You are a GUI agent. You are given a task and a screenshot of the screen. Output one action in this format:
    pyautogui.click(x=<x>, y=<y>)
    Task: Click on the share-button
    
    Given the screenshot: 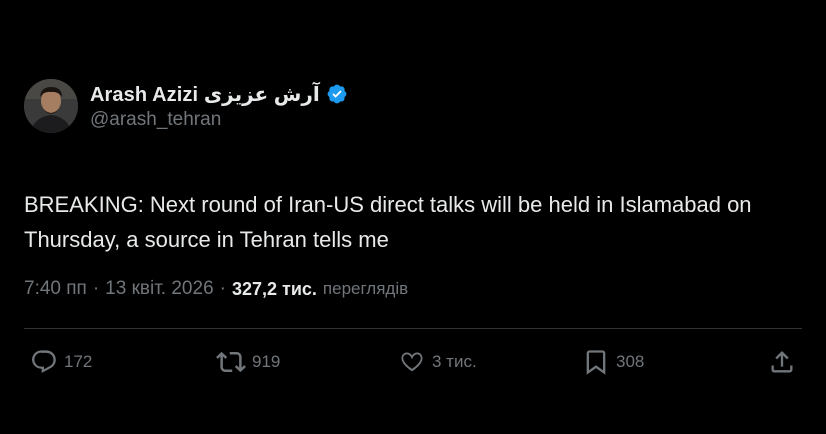 What is the action you would take?
    pyautogui.click(x=782, y=362)
    